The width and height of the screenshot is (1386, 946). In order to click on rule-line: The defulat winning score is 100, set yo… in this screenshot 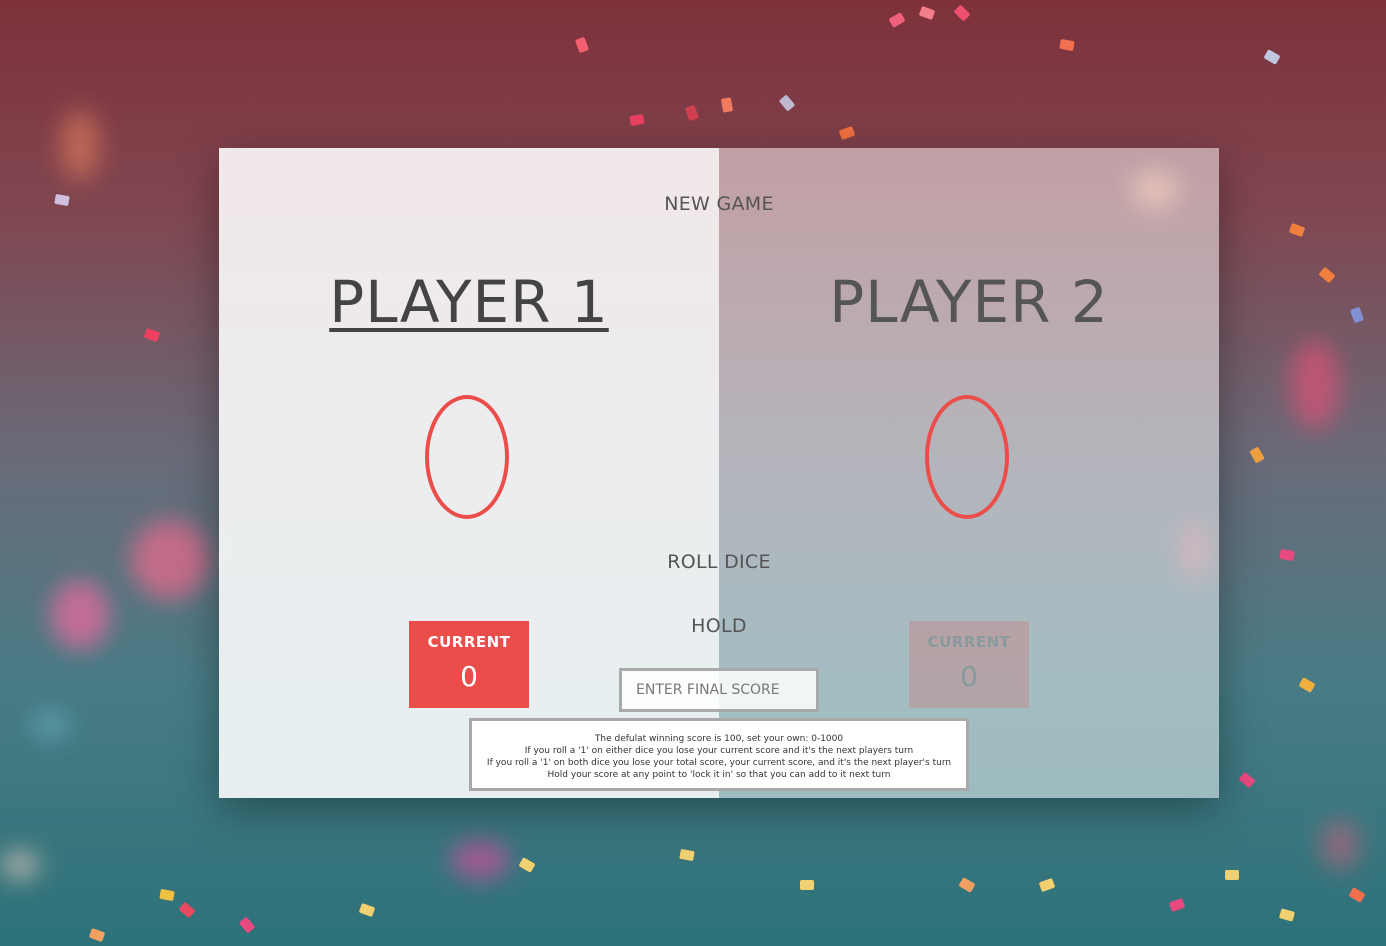, I will do `click(719, 739)`.